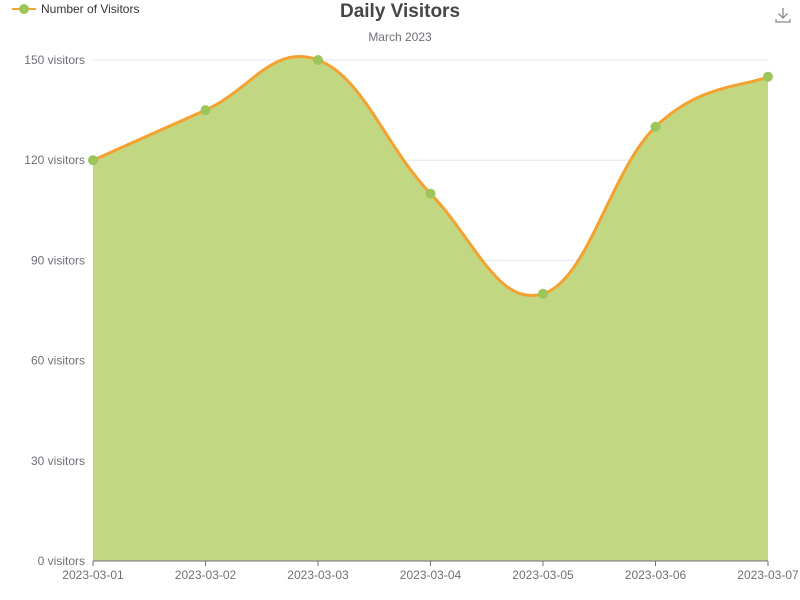  Describe the element at coordinates (54, 60) in the screenshot. I see `y-tick-label: 150 visitors` at that location.